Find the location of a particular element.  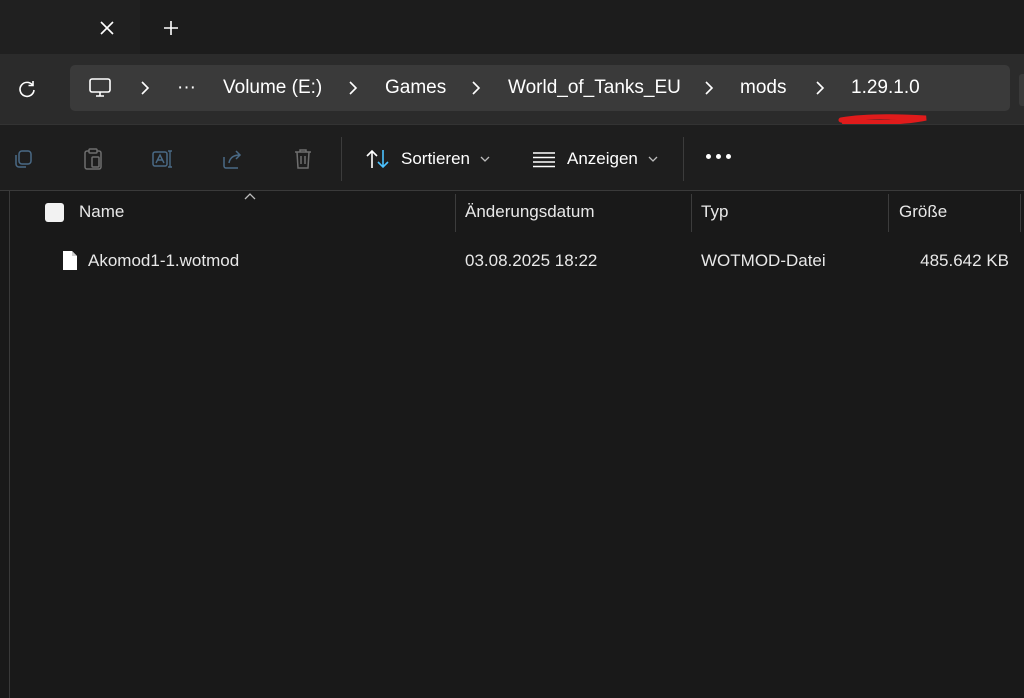

tab-strip is located at coordinates (512, 27).